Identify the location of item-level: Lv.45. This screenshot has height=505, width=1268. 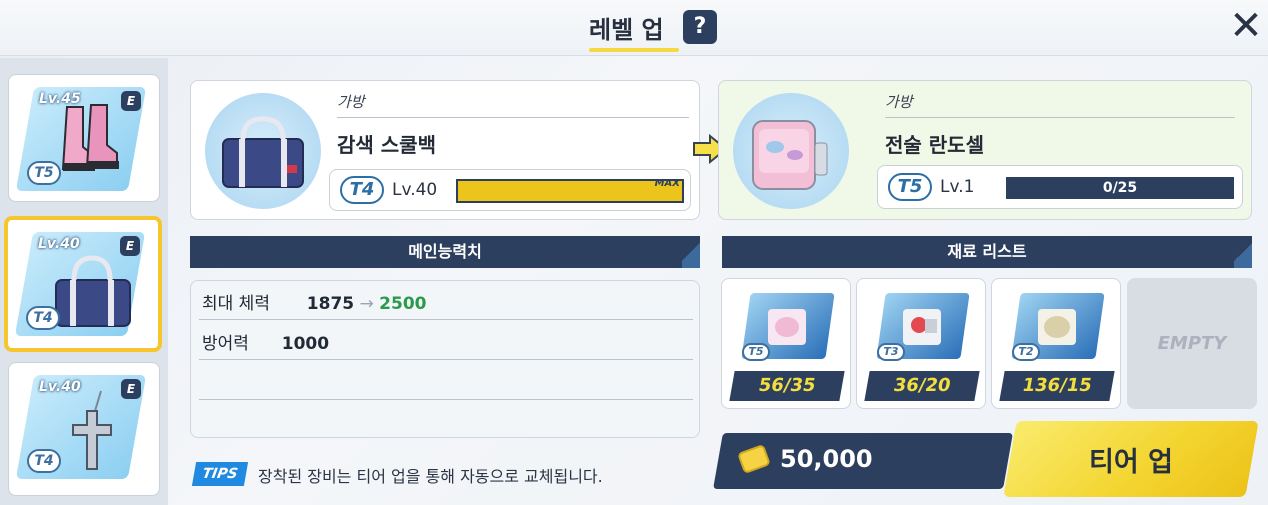
(60, 99).